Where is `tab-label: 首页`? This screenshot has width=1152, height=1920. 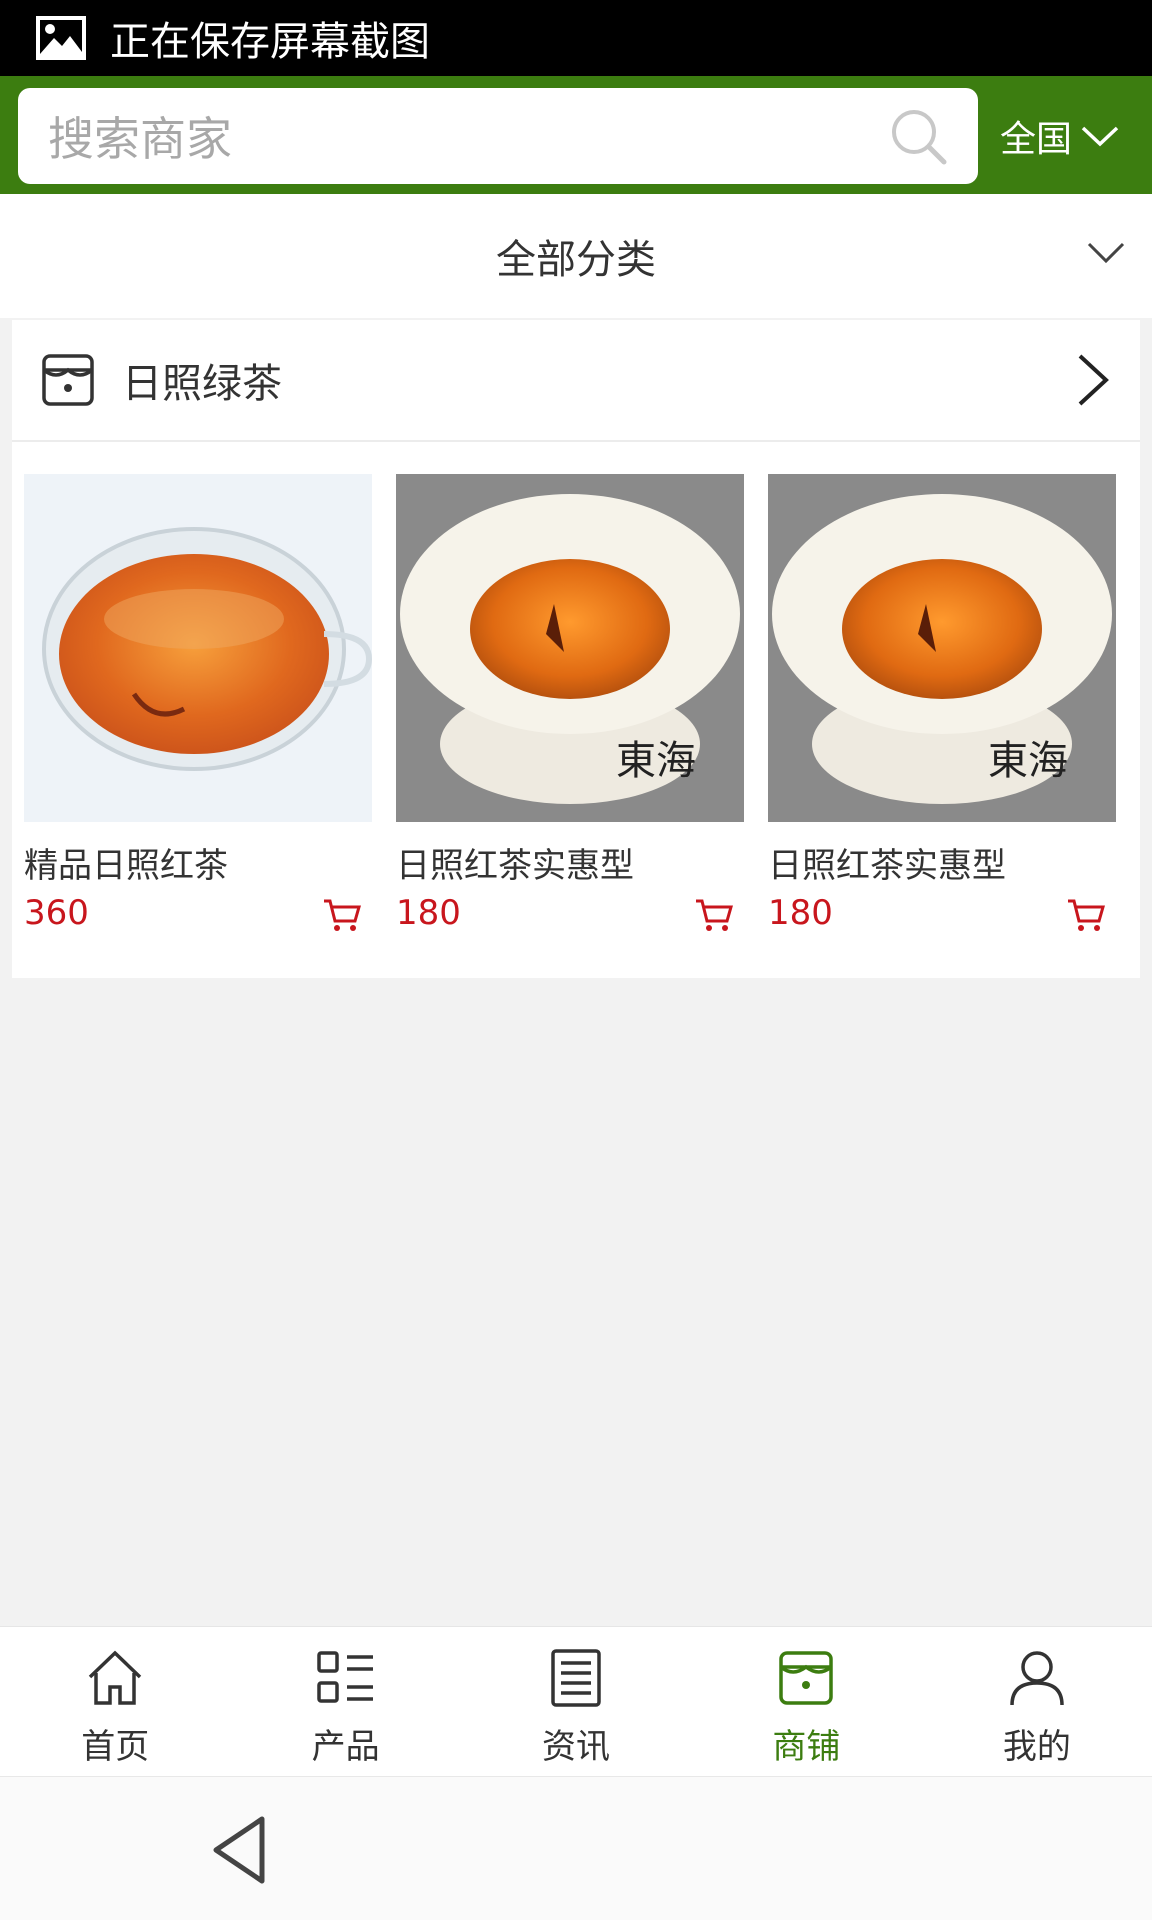
tab-label: 首页 is located at coordinates (115, 1747).